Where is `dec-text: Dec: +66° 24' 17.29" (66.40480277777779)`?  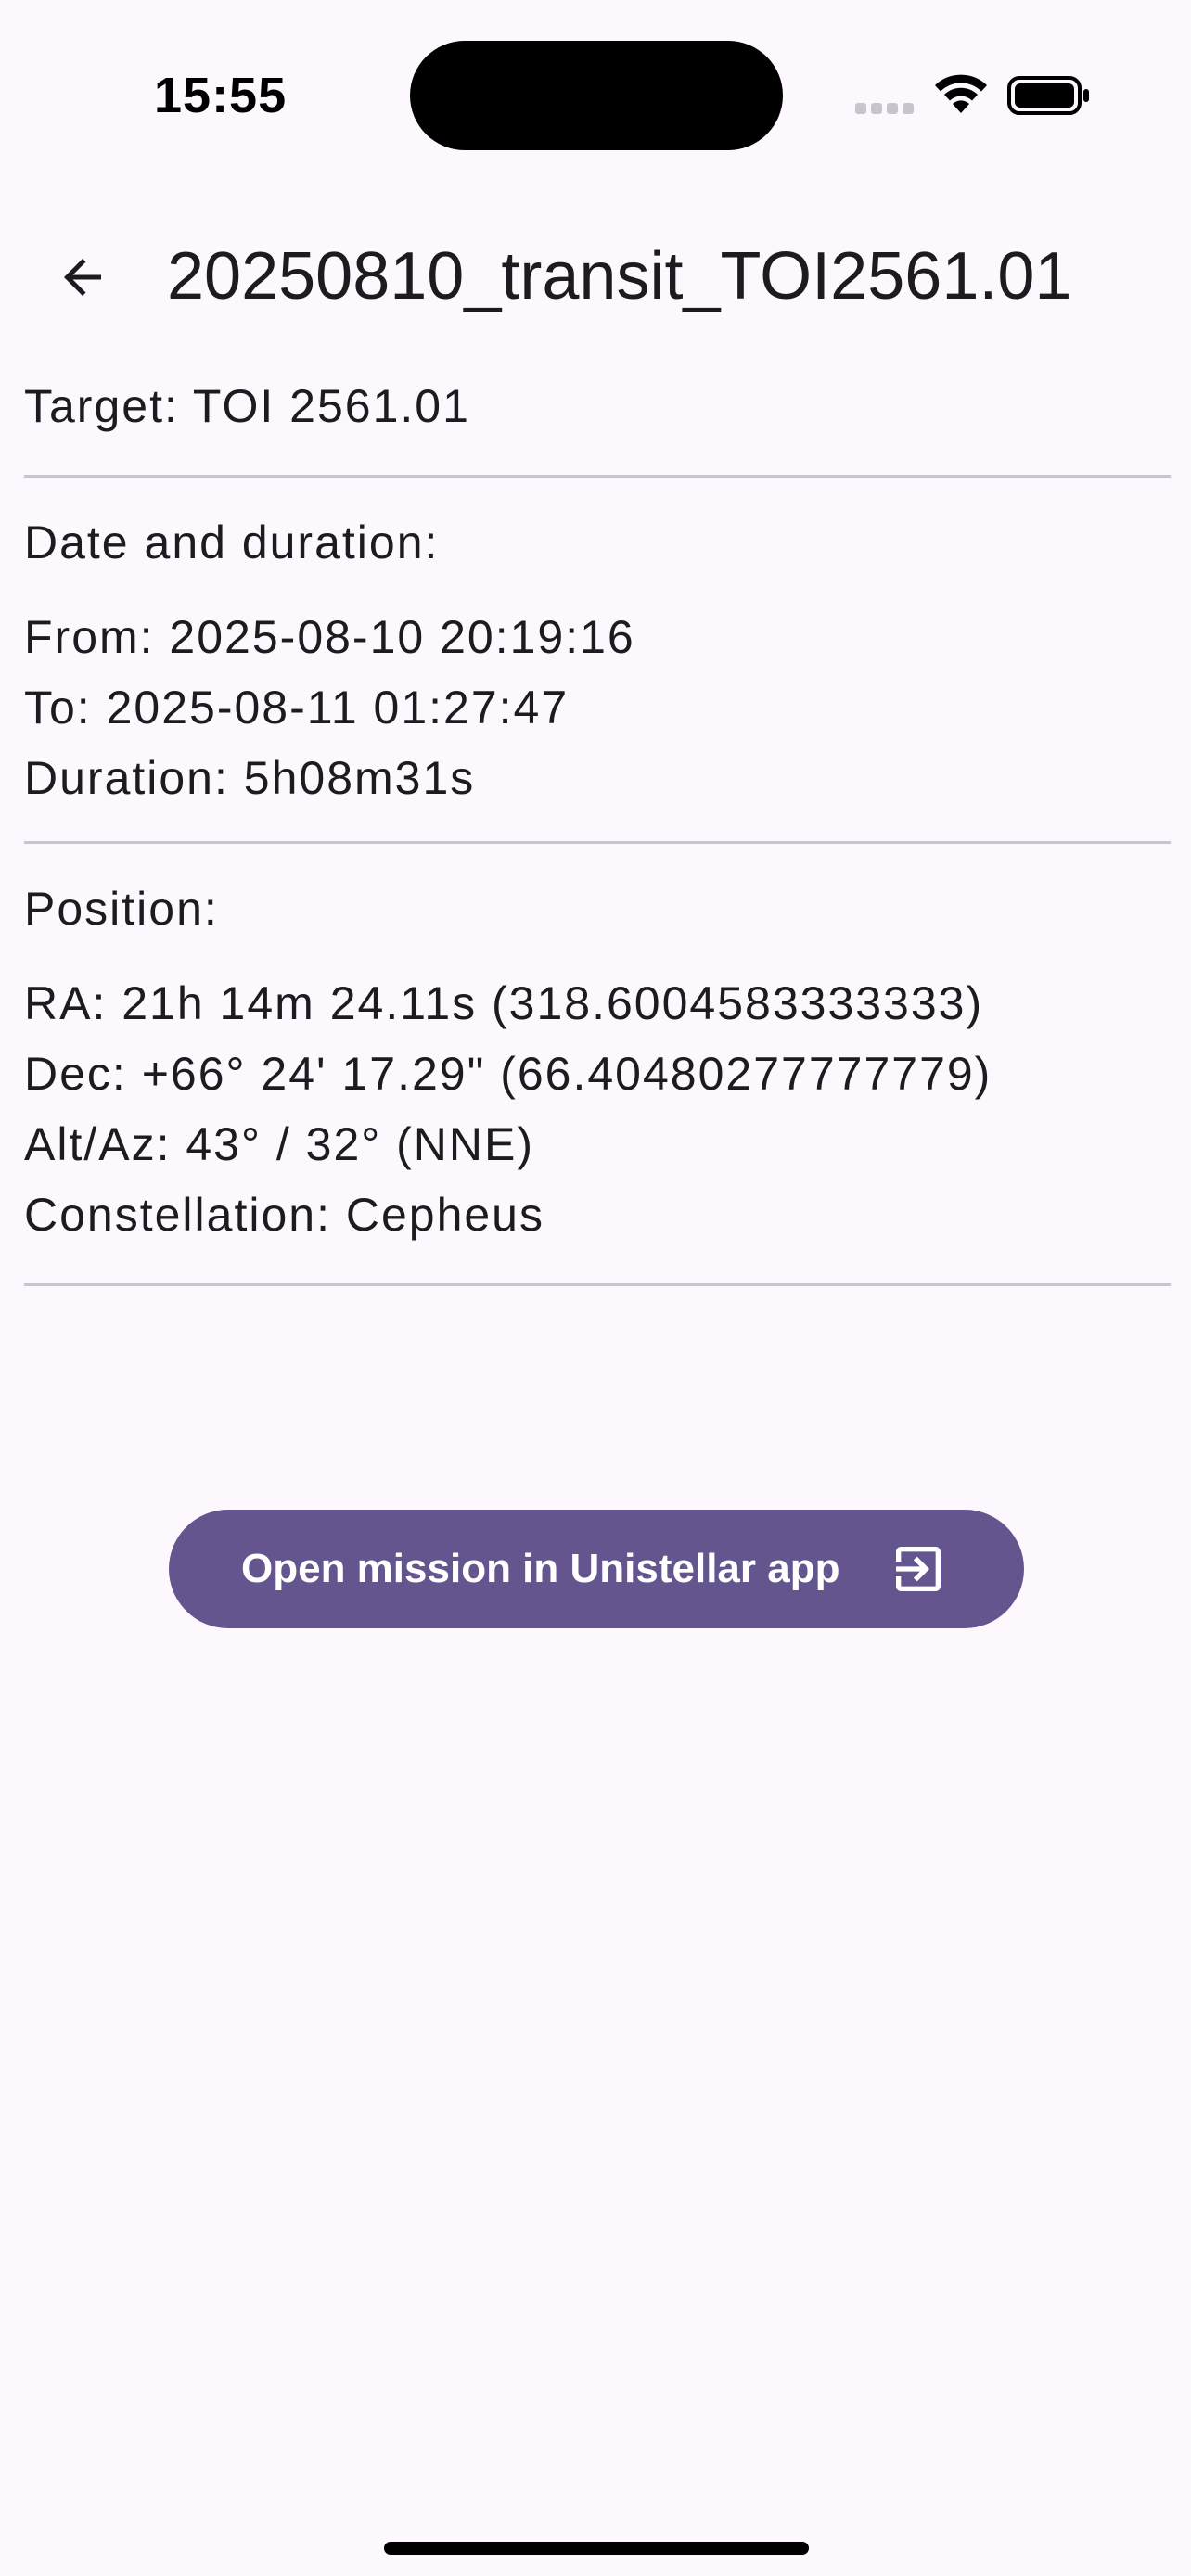 dec-text: Dec: +66° 24' 17.29" (66.40480277777779) is located at coordinates (508, 1074).